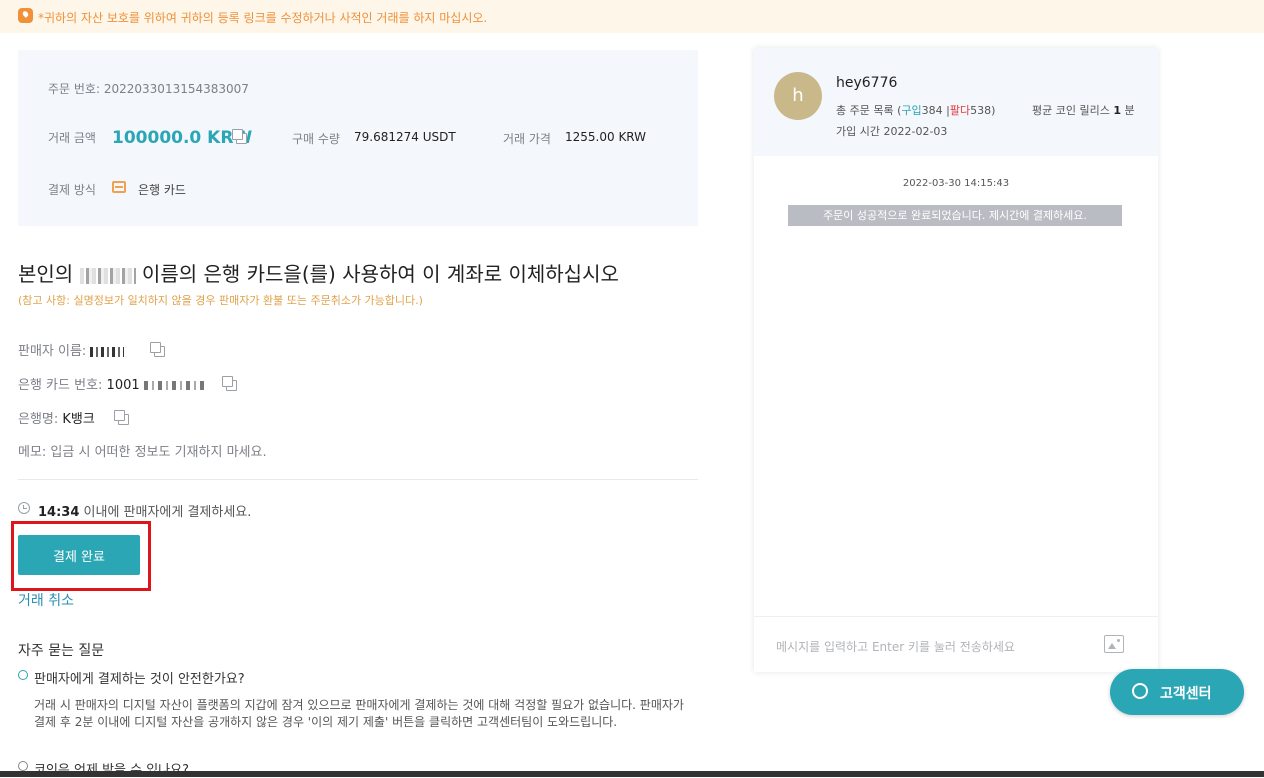 The image size is (1264, 778). What do you see at coordinates (606, 137) in the screenshot?
I see `price-value: 1255.00 KRW` at bounding box center [606, 137].